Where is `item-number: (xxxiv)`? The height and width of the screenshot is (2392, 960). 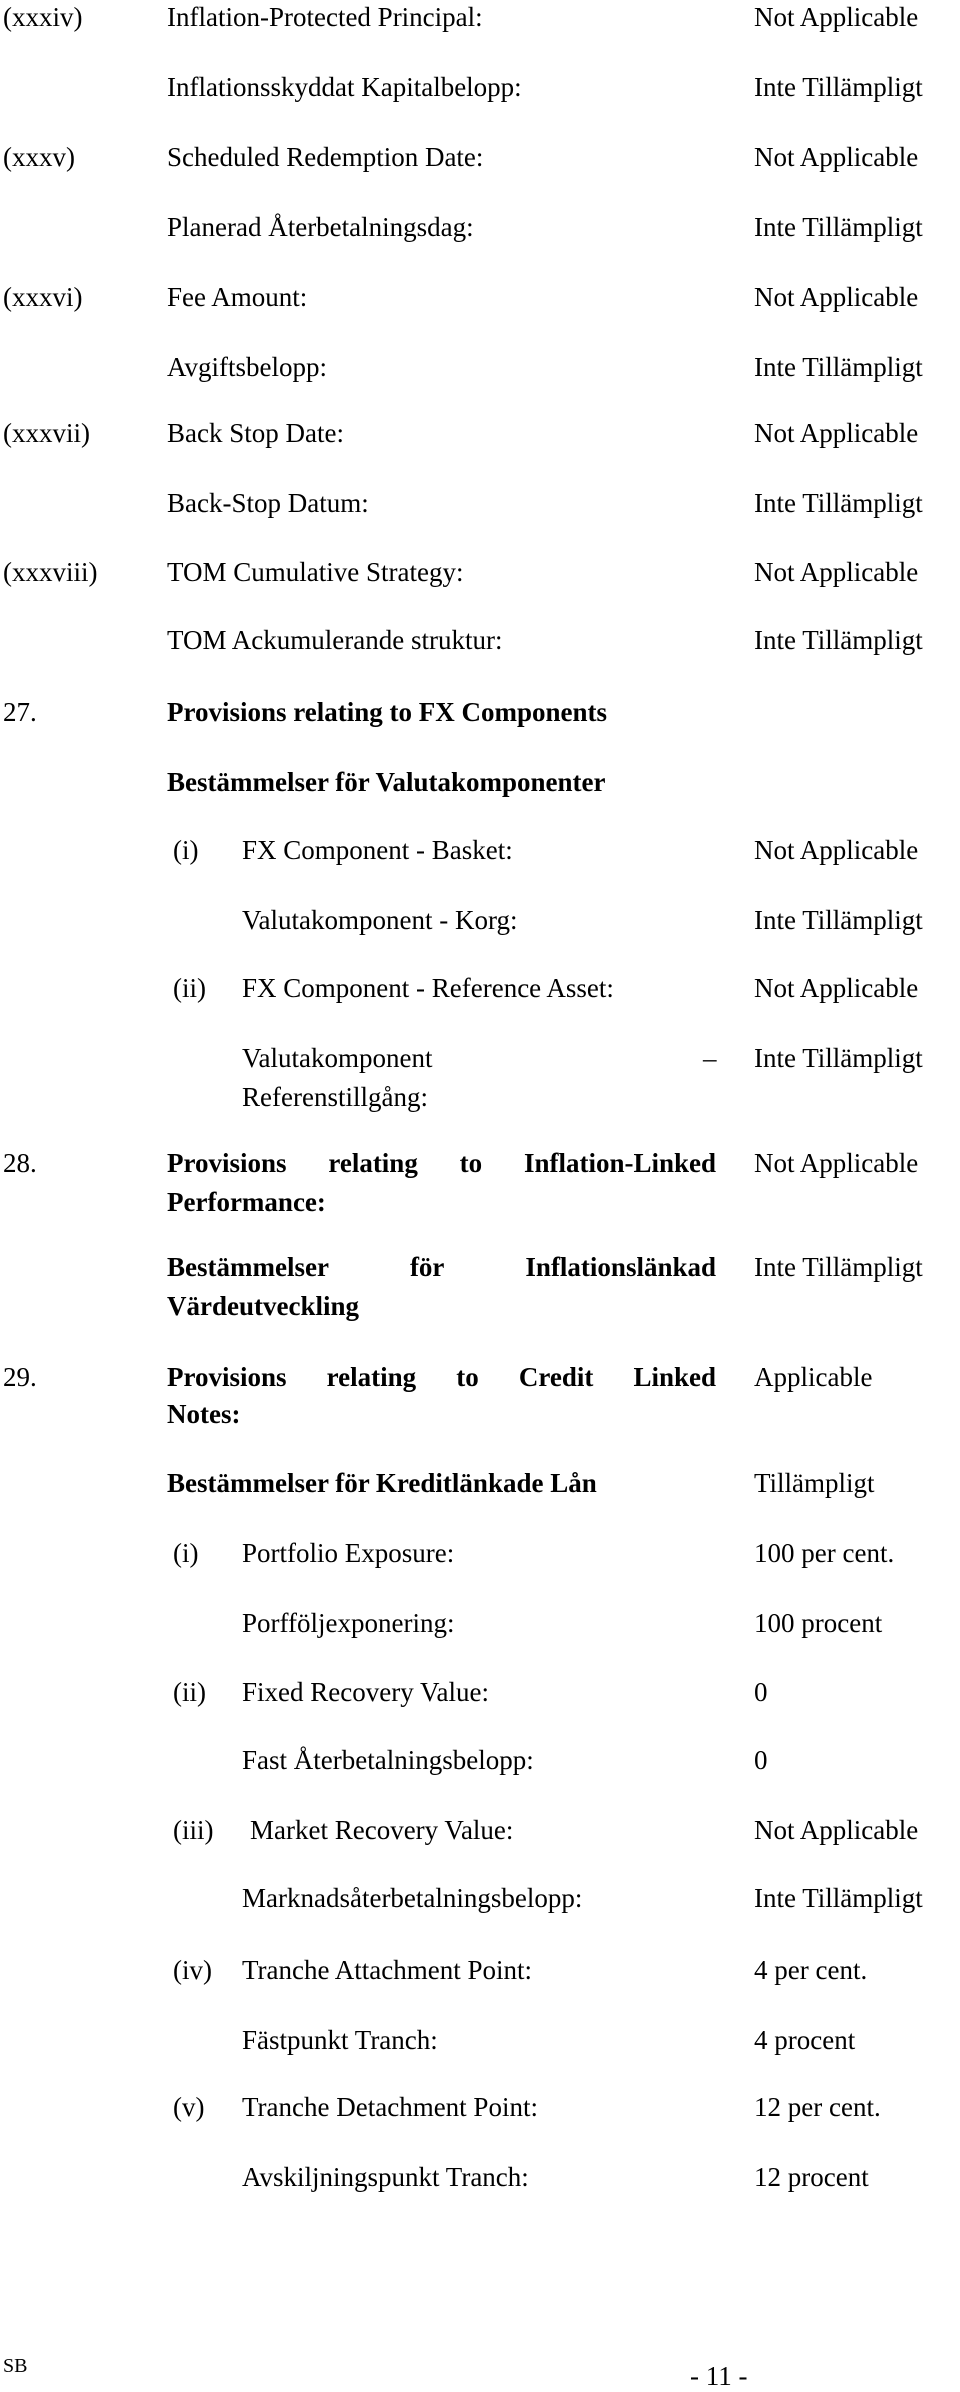
item-number: (xxxiv) is located at coordinates (43, 17).